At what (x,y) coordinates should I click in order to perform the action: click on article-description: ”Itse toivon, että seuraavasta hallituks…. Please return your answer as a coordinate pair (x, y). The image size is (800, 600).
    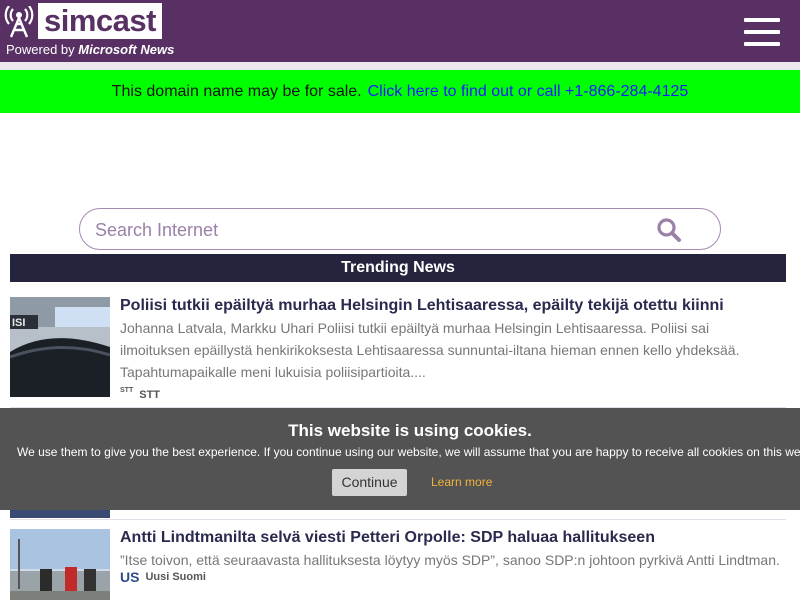
    Looking at the image, I should click on (450, 560).